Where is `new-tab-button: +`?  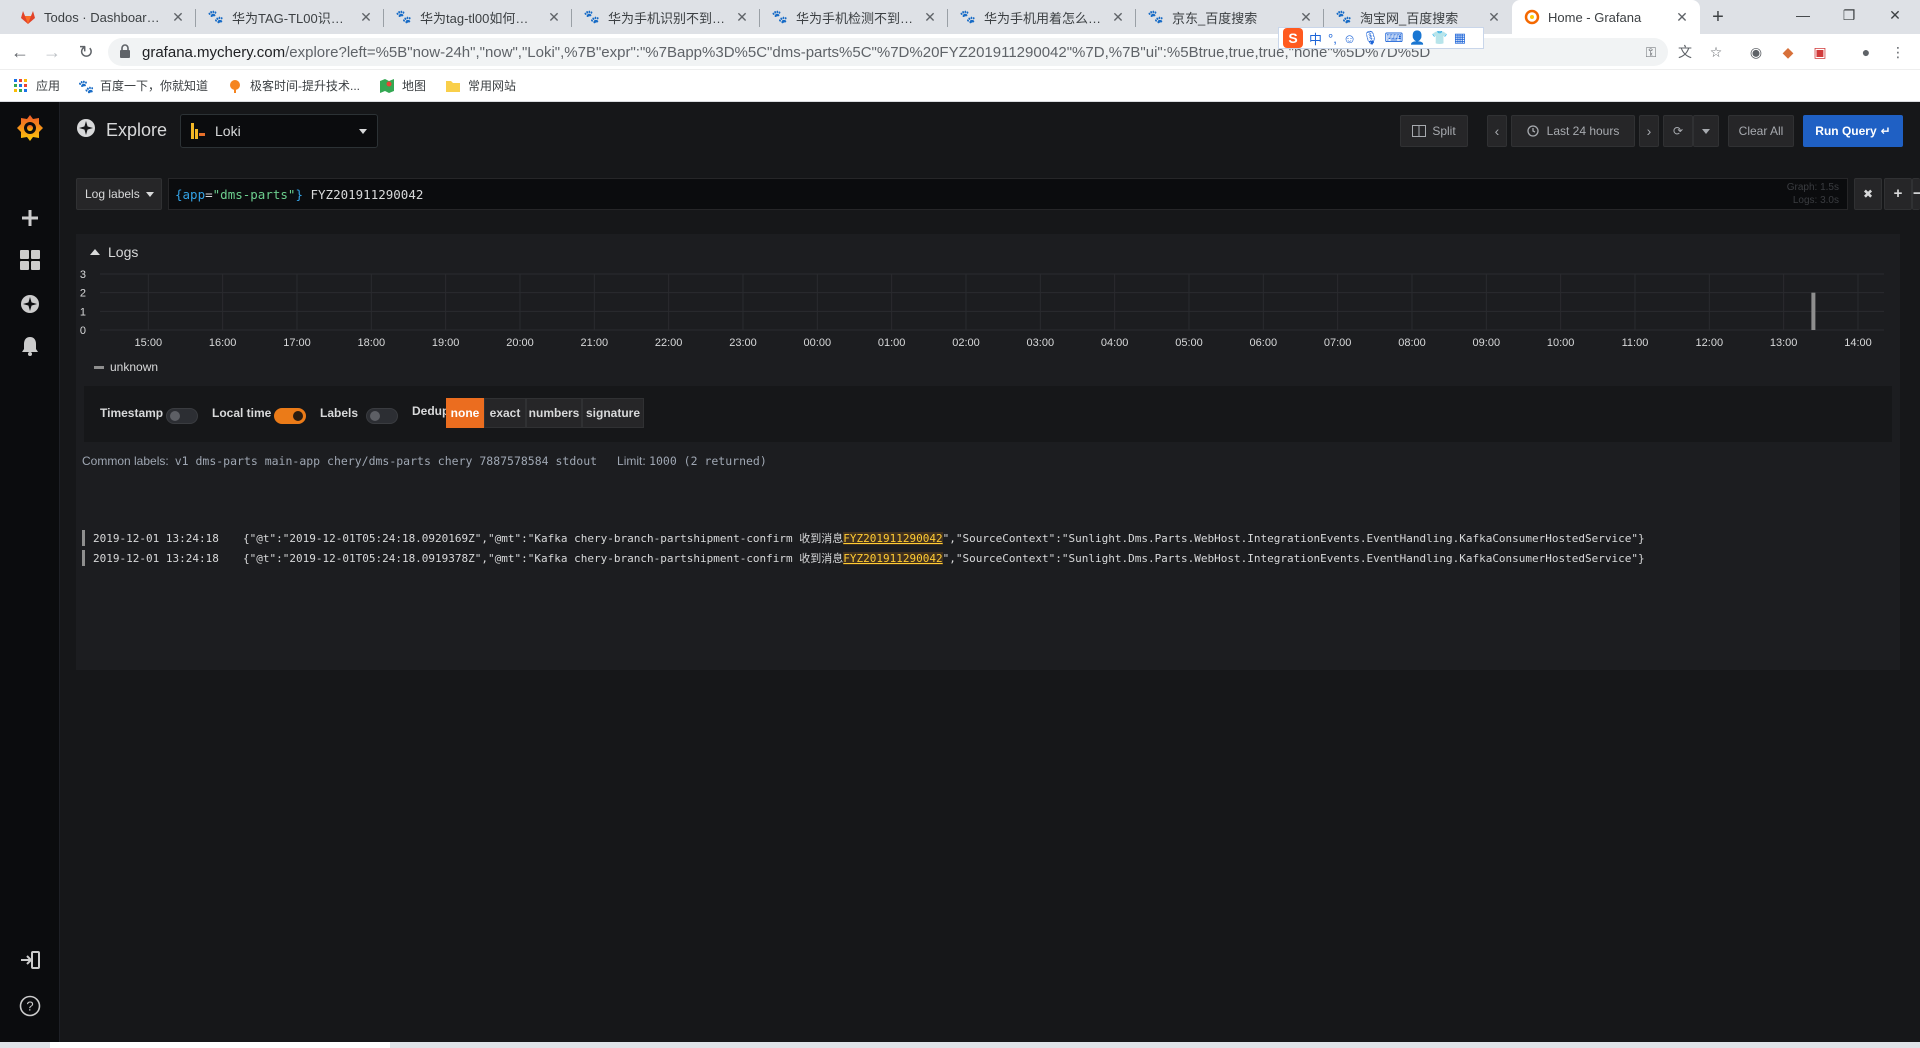 new-tab-button: + is located at coordinates (1718, 17).